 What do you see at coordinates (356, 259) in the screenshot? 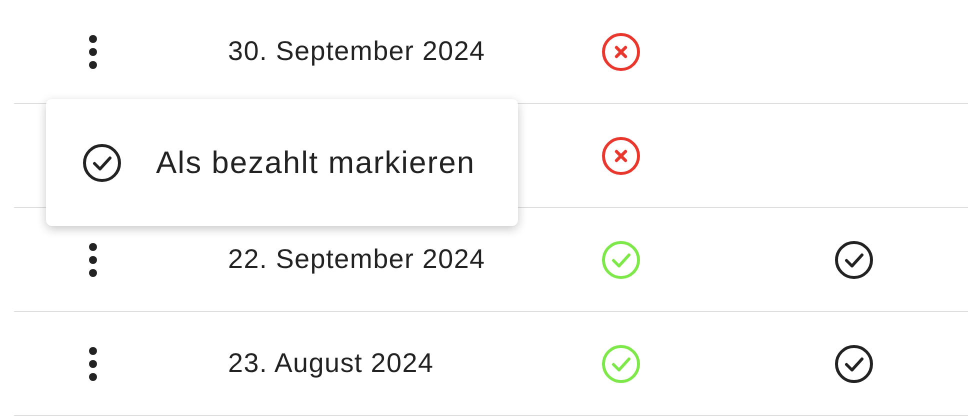
I see `date-text: 22. September 2024` at bounding box center [356, 259].